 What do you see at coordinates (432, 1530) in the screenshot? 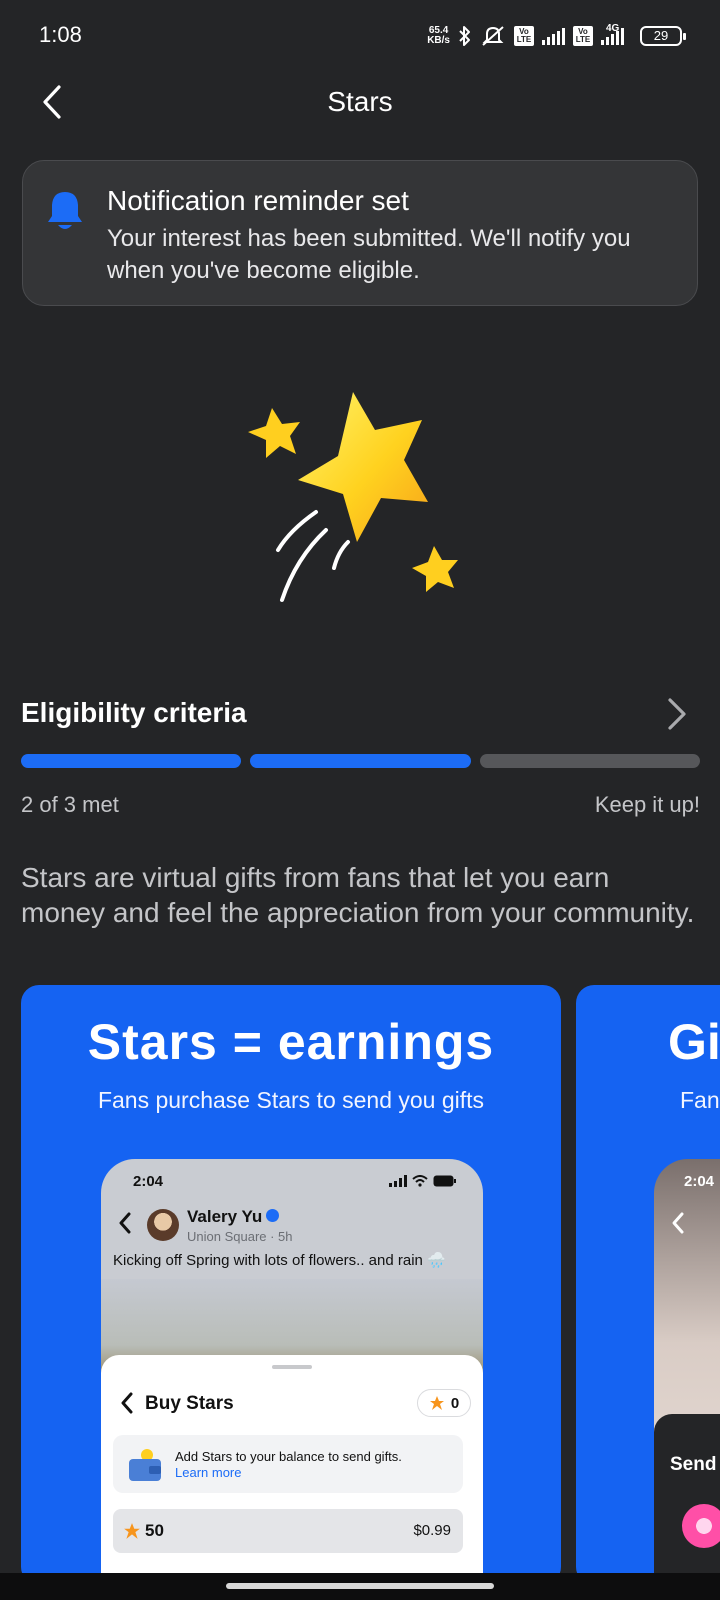
I see `package-price: $0.99` at bounding box center [432, 1530].